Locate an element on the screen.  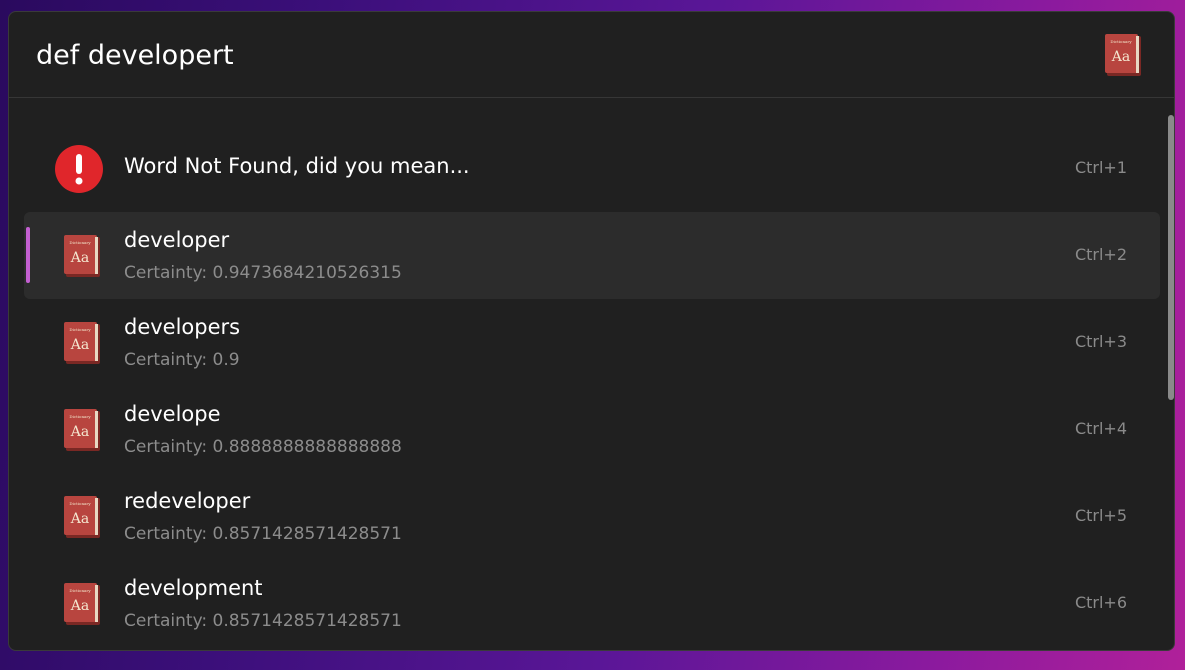
result-shortcut: Ctrl+6 is located at coordinates (1100, 602).